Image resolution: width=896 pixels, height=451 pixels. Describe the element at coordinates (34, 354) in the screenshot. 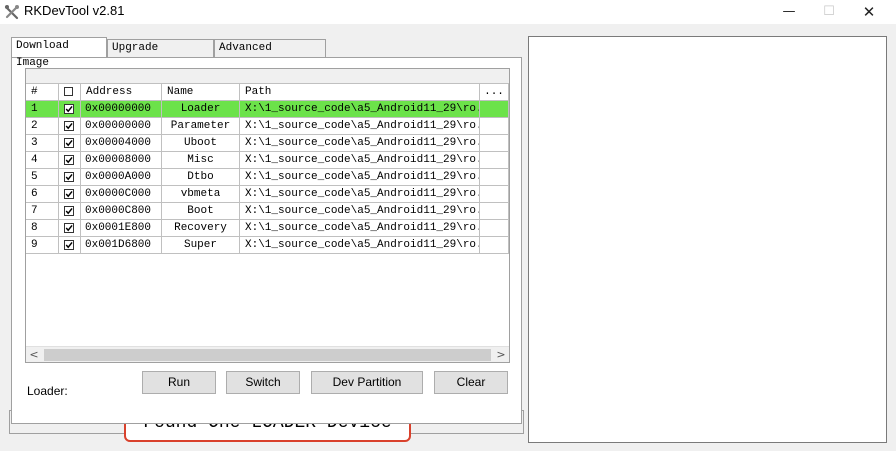

I see `scroll-left-icon: <` at that location.